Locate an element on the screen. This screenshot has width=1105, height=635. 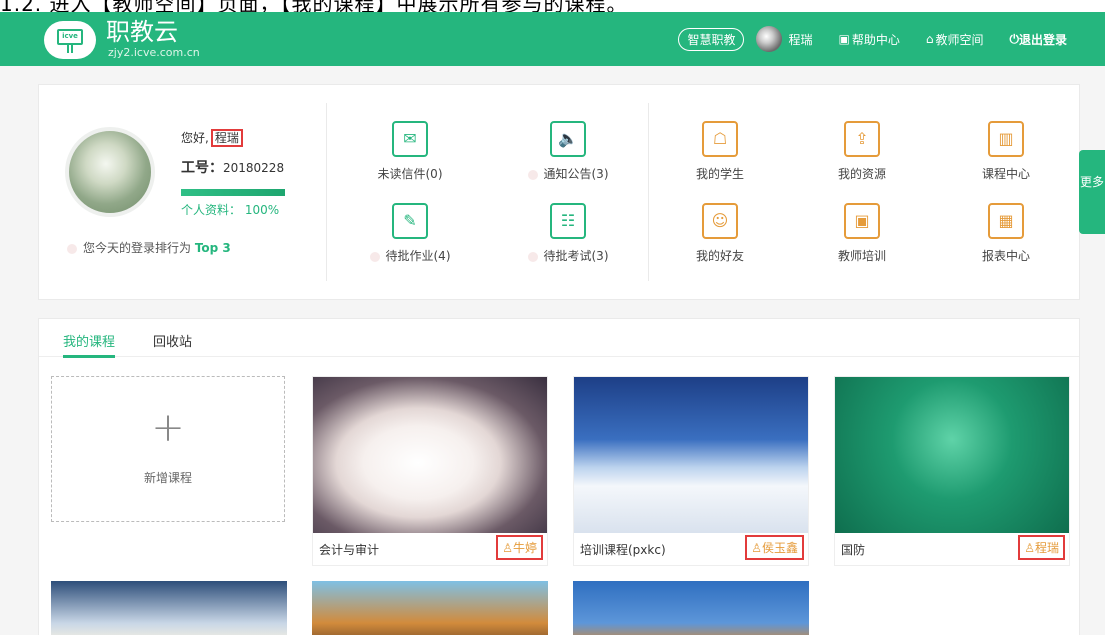
upload-icon: ⇪ is located at coordinates (862, 139).